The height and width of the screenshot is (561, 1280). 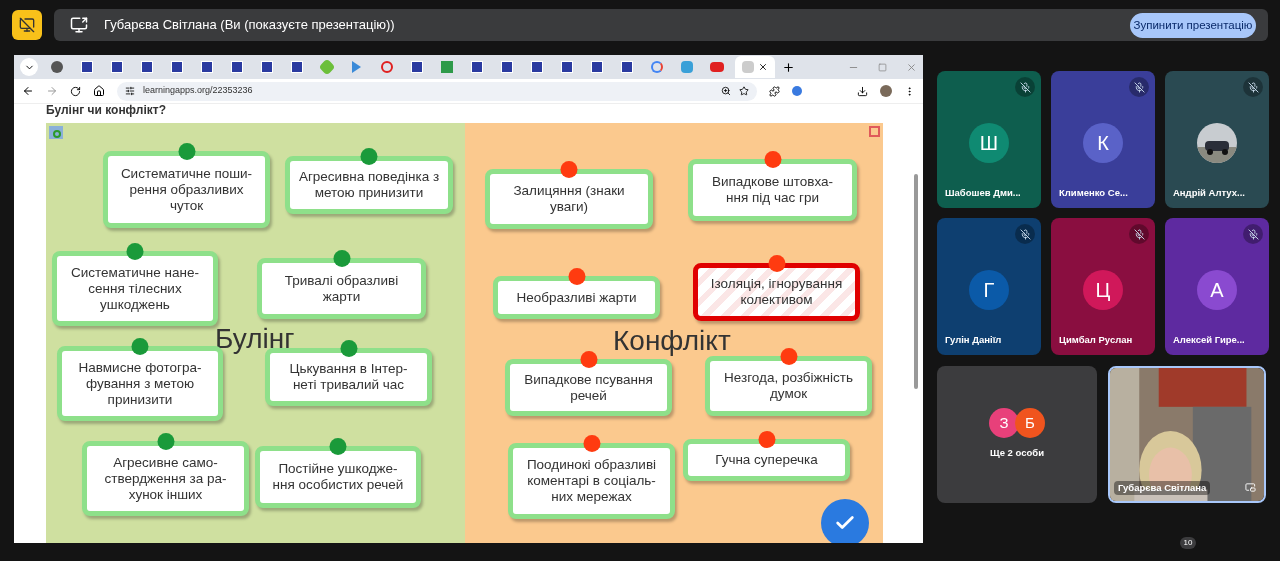 I want to click on video-icon, so click(x=716, y=67).